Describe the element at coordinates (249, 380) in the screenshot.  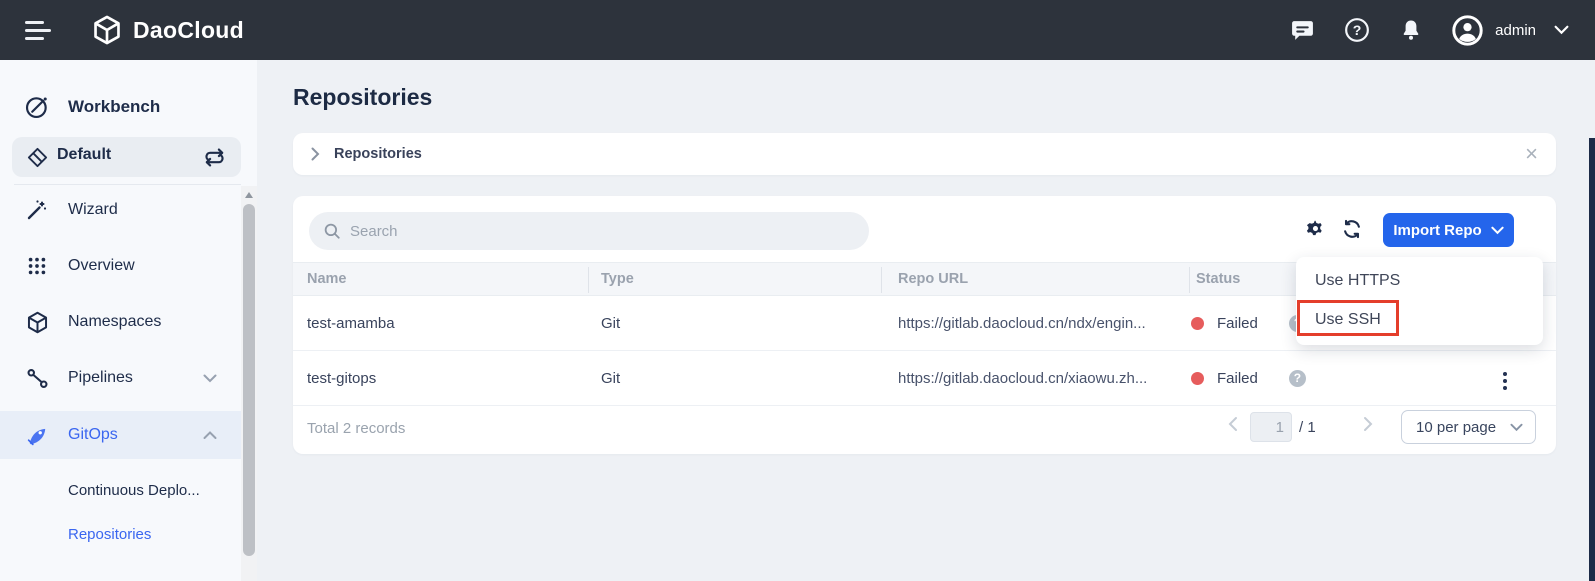
I see `scrollbar-thumb` at that location.